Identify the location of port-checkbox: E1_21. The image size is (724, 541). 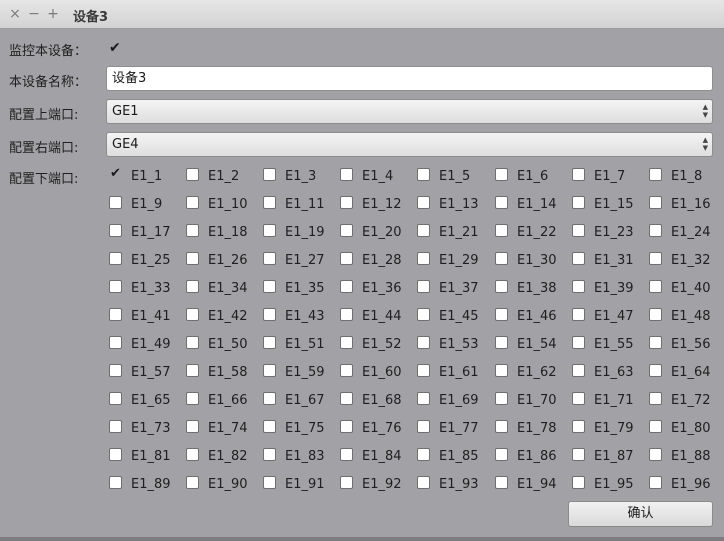
(448, 232).